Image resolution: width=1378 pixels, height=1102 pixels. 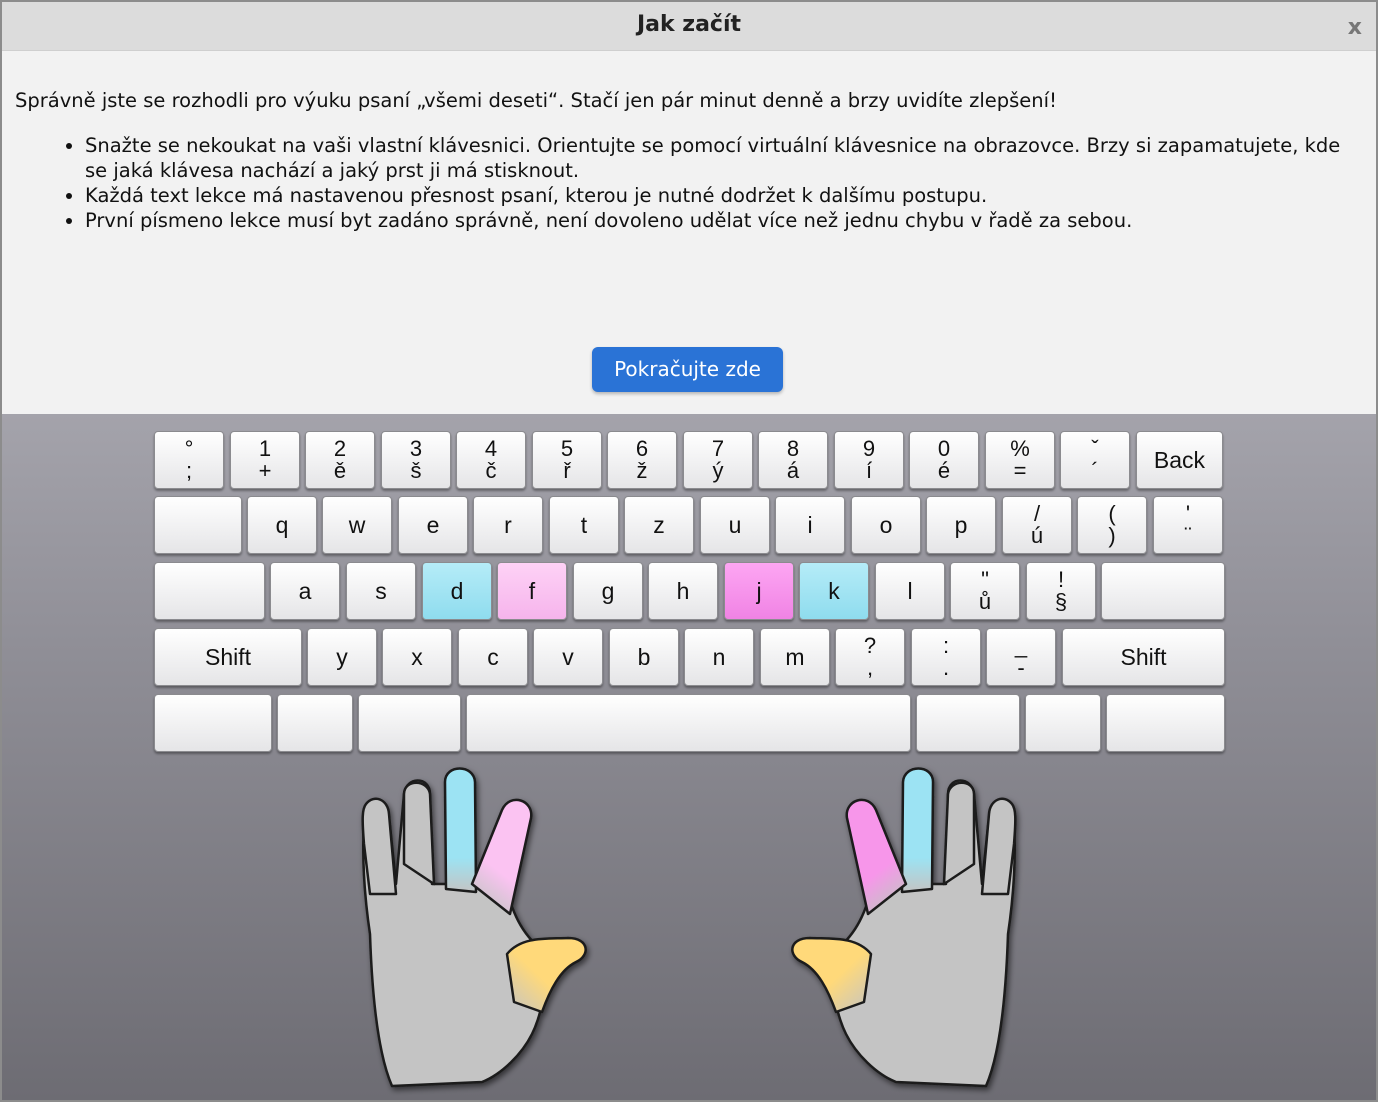 I want to click on left-pinky, so click(x=379, y=846).